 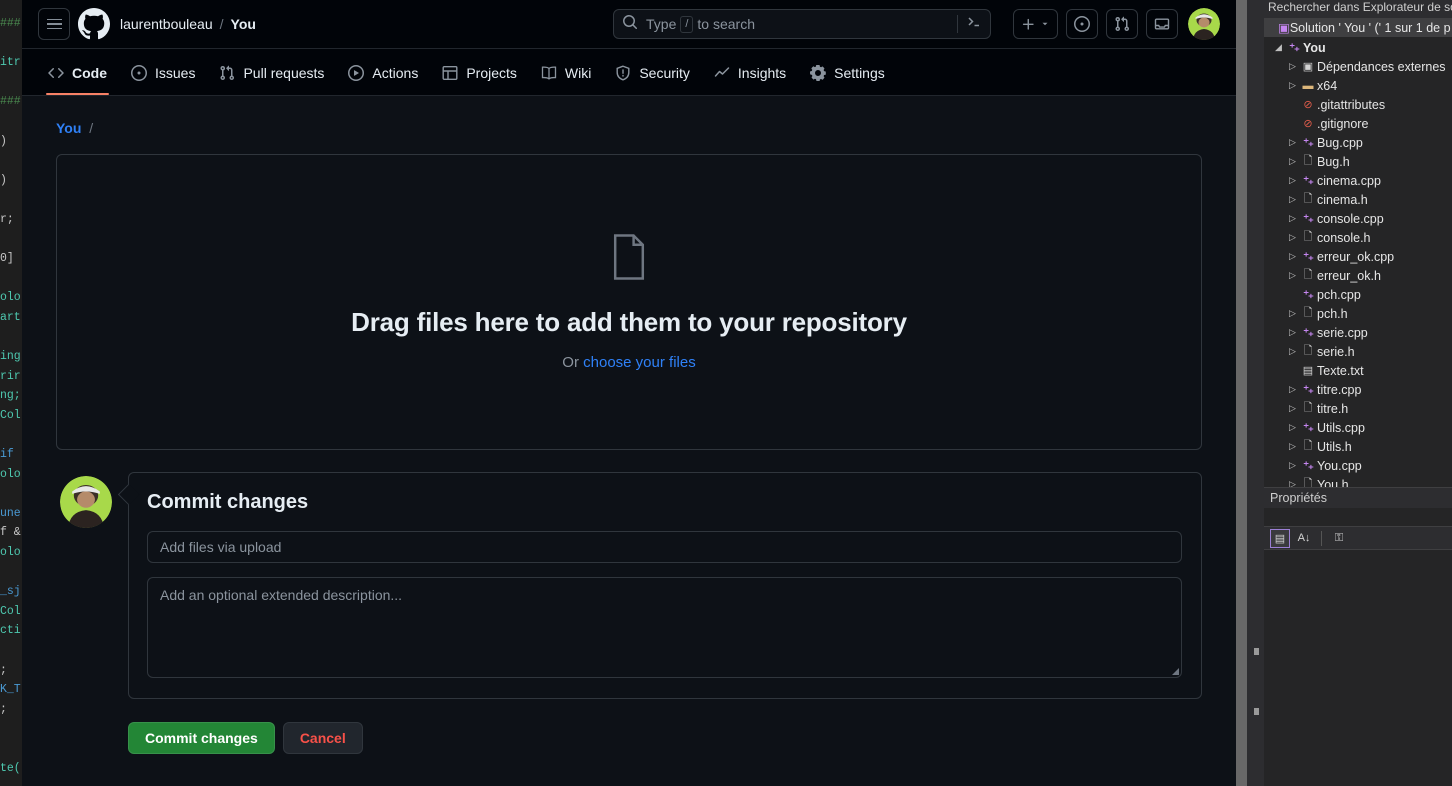 What do you see at coordinates (479, 79) in the screenshot?
I see `tab-projects: Projects` at bounding box center [479, 79].